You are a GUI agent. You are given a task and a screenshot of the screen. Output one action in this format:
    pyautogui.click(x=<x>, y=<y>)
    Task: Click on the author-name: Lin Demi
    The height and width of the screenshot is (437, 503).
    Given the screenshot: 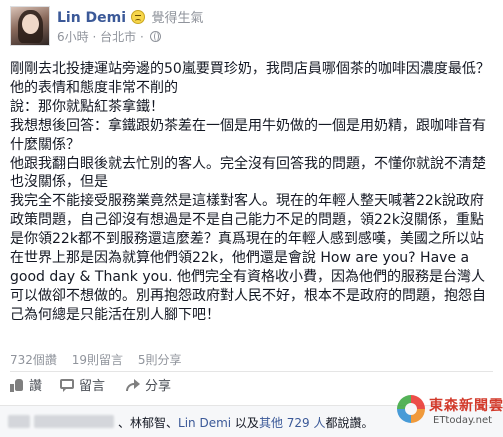 What is the action you would take?
    pyautogui.click(x=91, y=18)
    